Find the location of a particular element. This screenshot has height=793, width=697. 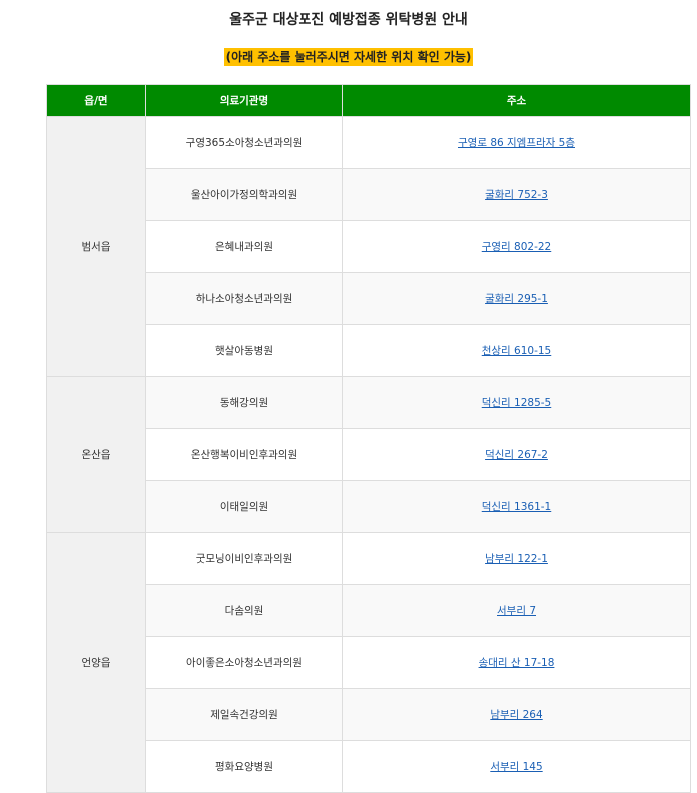

address-cell: 천상리 610-15 is located at coordinates (516, 350).